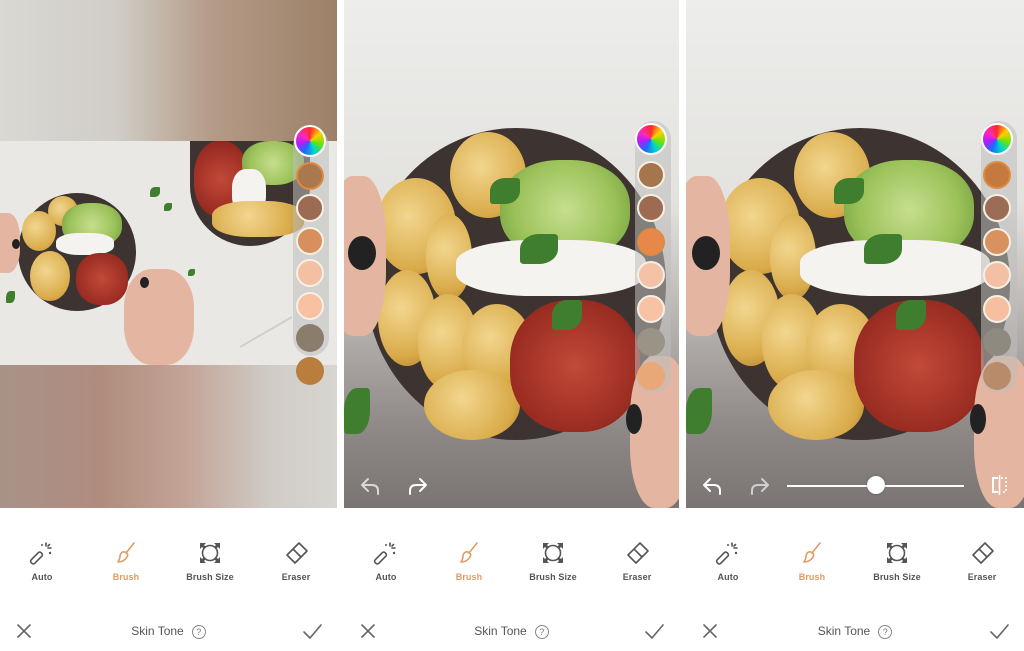 This screenshot has width=1024, height=651. What do you see at coordinates (159, 317) in the screenshot?
I see `hand` at bounding box center [159, 317].